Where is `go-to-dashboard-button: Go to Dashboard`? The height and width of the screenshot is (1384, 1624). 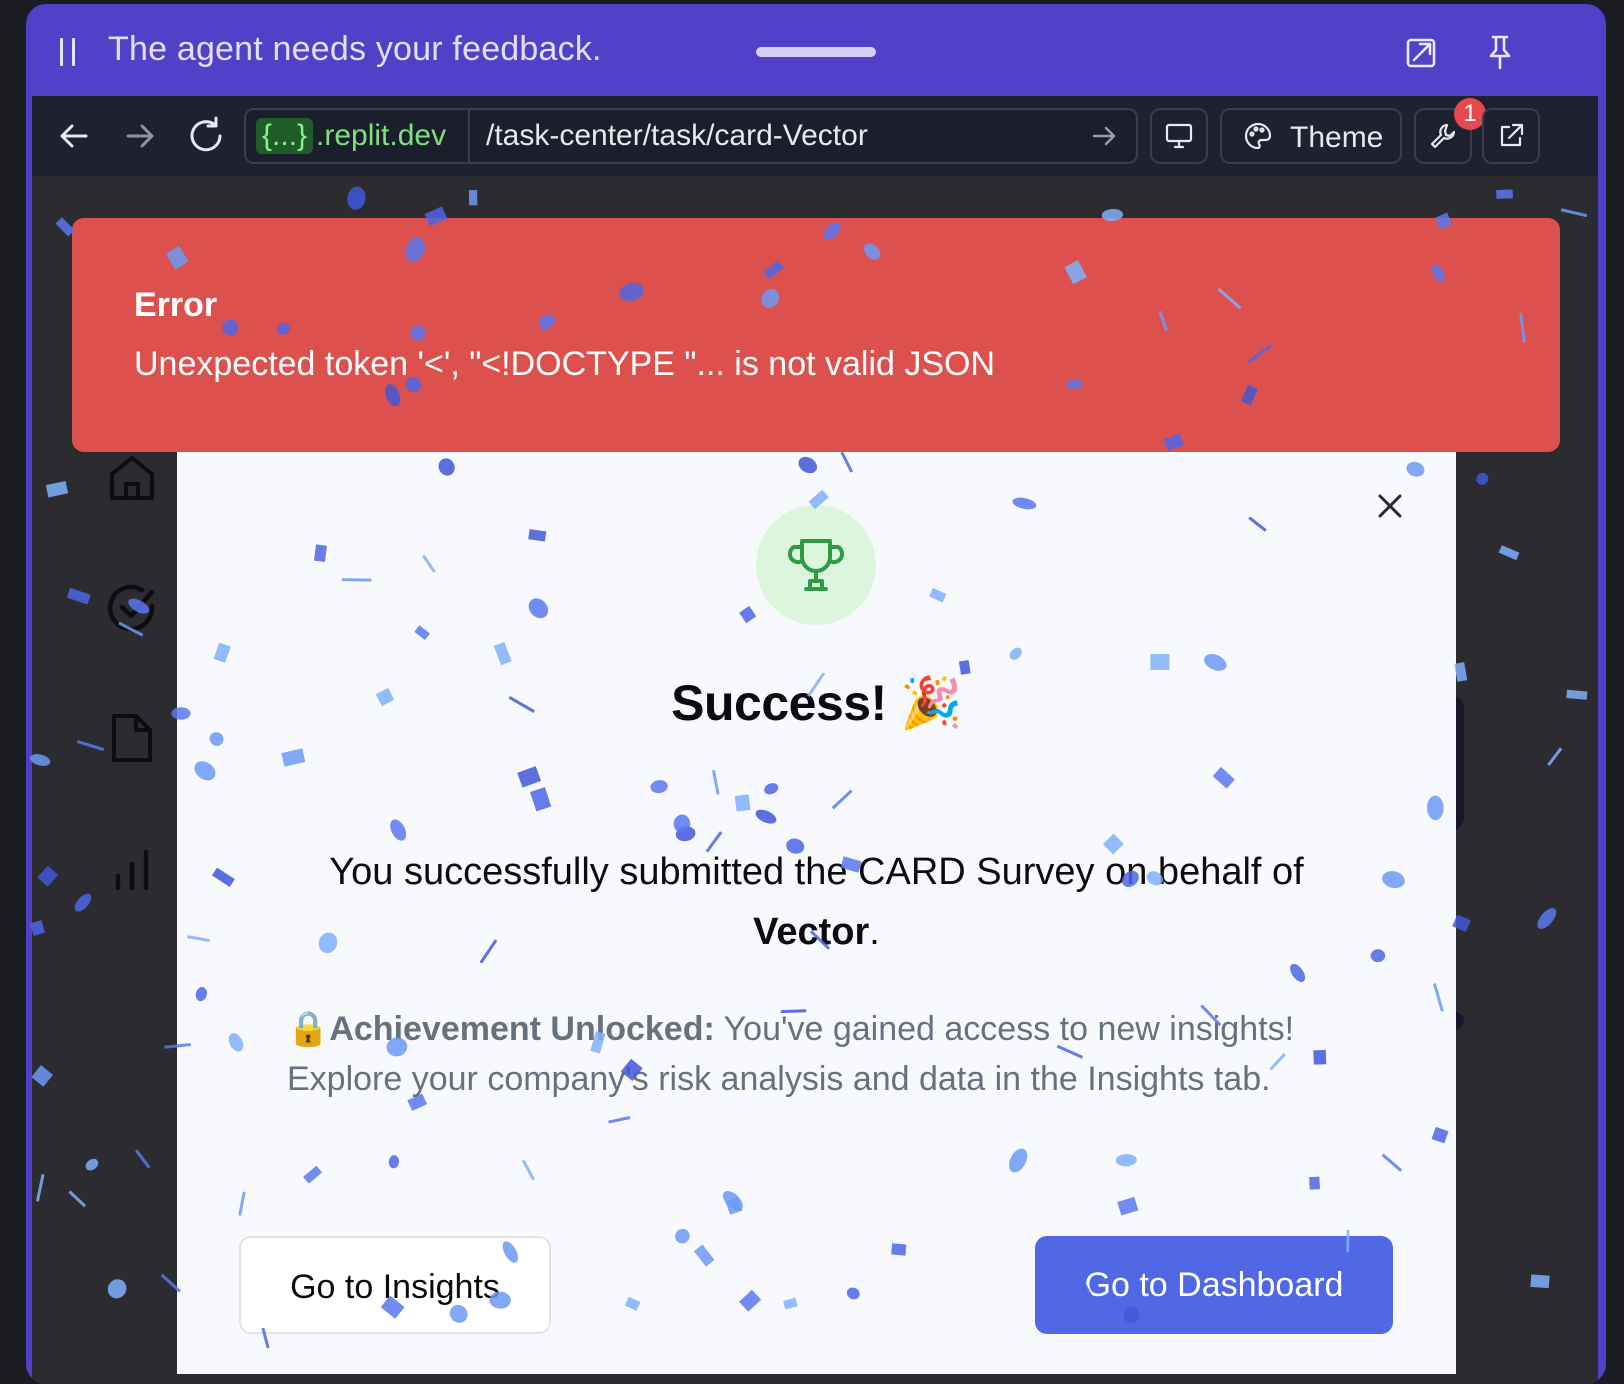
go-to-dashboard-button: Go to Dashboard is located at coordinates (1214, 1285).